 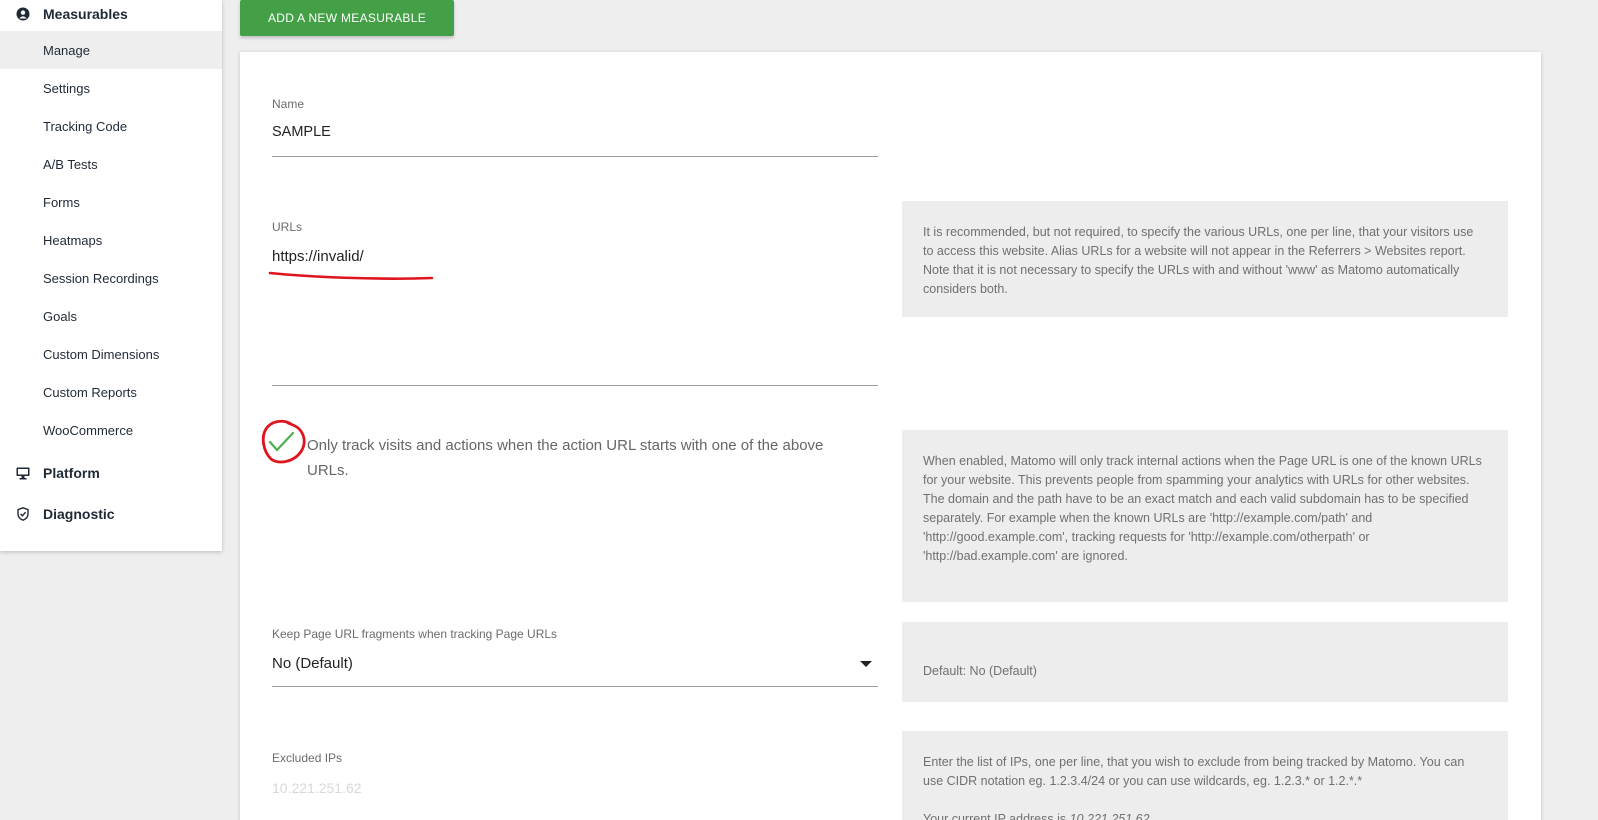 I want to click on person-circle-icon, so click(x=23, y=14).